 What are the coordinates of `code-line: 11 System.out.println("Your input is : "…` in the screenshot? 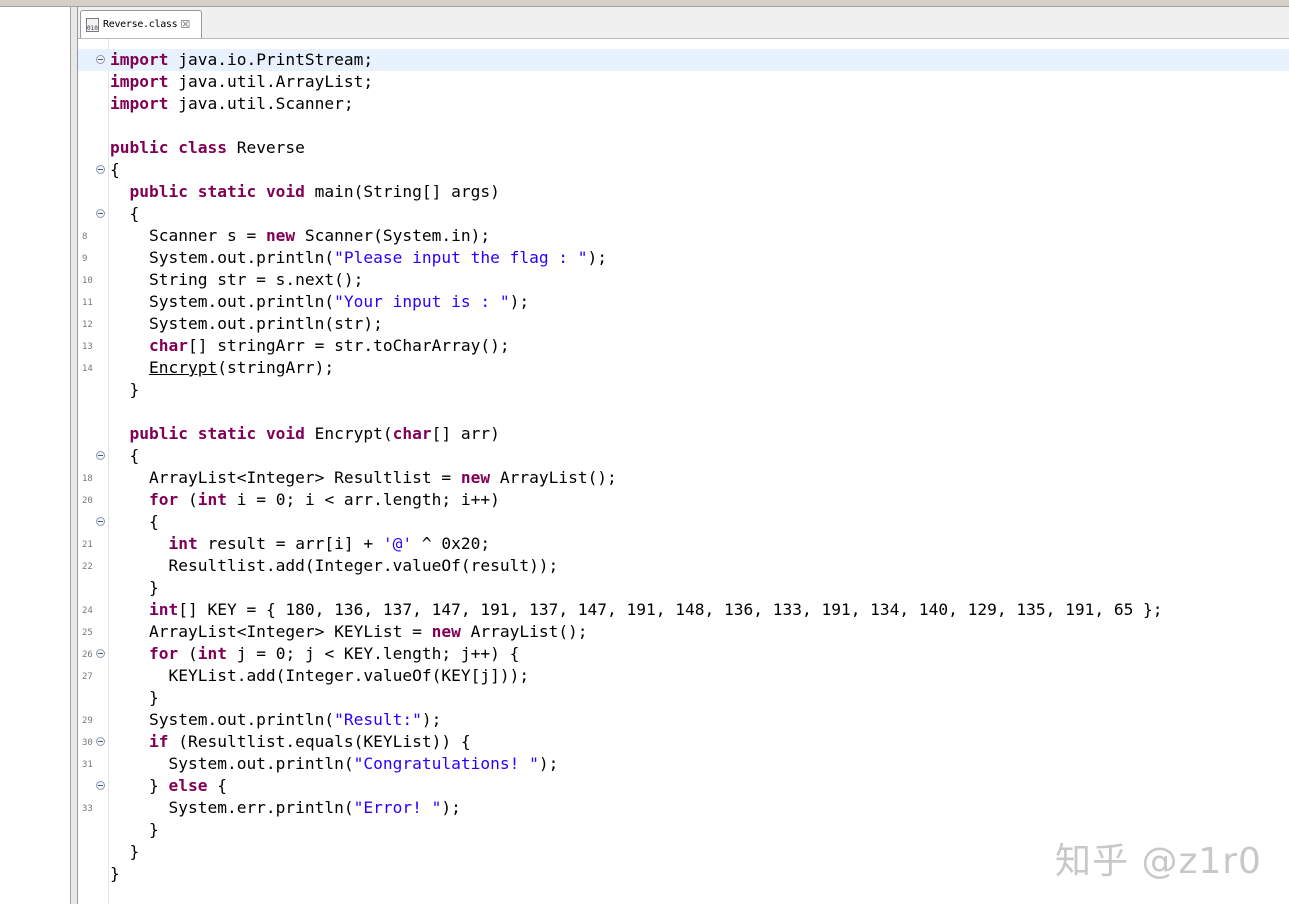 It's located at (683, 302).